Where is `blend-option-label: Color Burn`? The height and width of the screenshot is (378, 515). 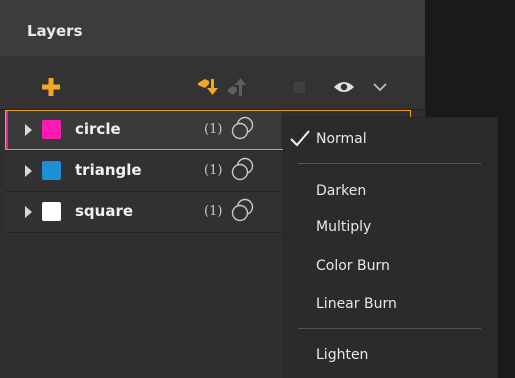 blend-option-label: Color Burn is located at coordinates (353, 266).